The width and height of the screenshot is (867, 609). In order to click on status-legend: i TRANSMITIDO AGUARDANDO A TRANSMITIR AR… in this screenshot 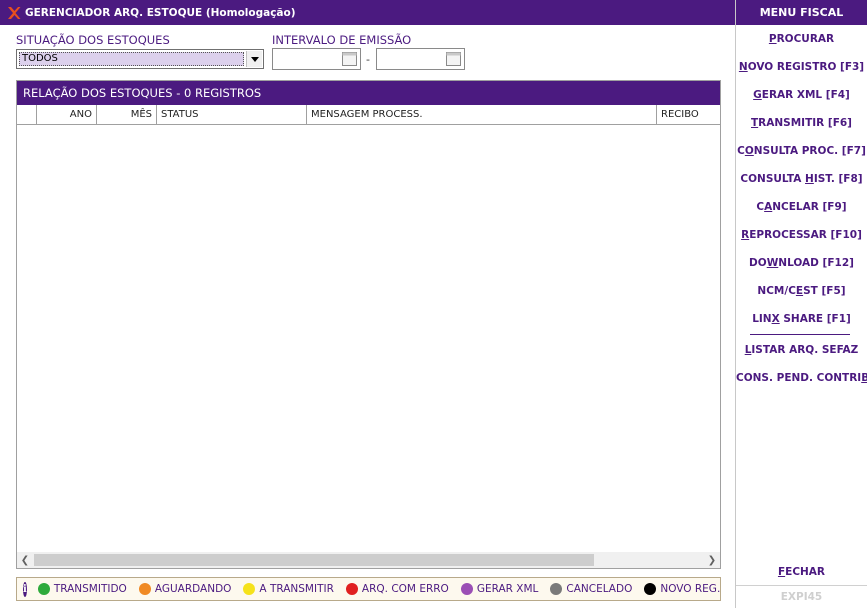, I will do `click(368, 589)`.